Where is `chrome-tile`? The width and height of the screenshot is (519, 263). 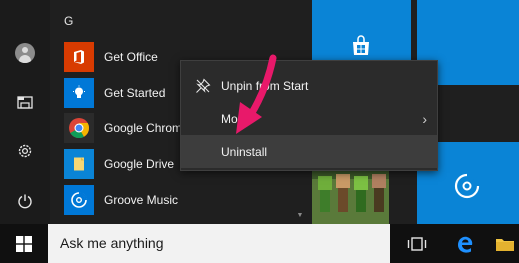
chrome-tile is located at coordinates (79, 128).